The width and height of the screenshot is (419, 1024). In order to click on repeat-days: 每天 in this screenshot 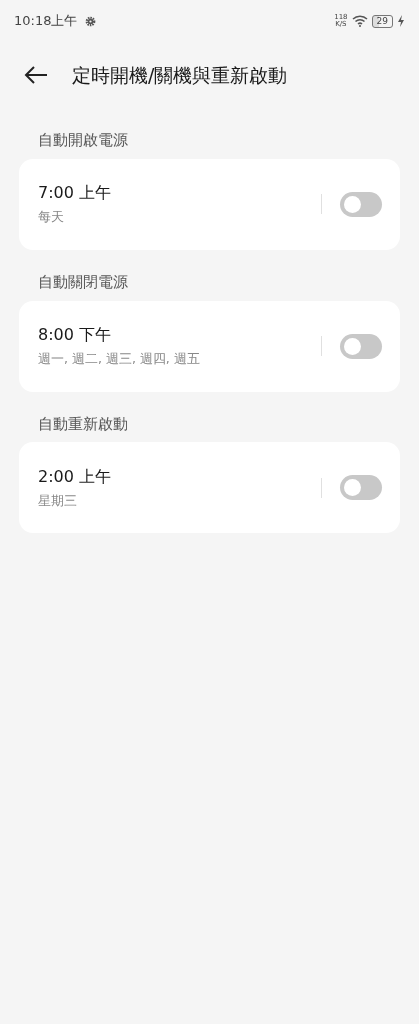, I will do `click(179, 218)`.